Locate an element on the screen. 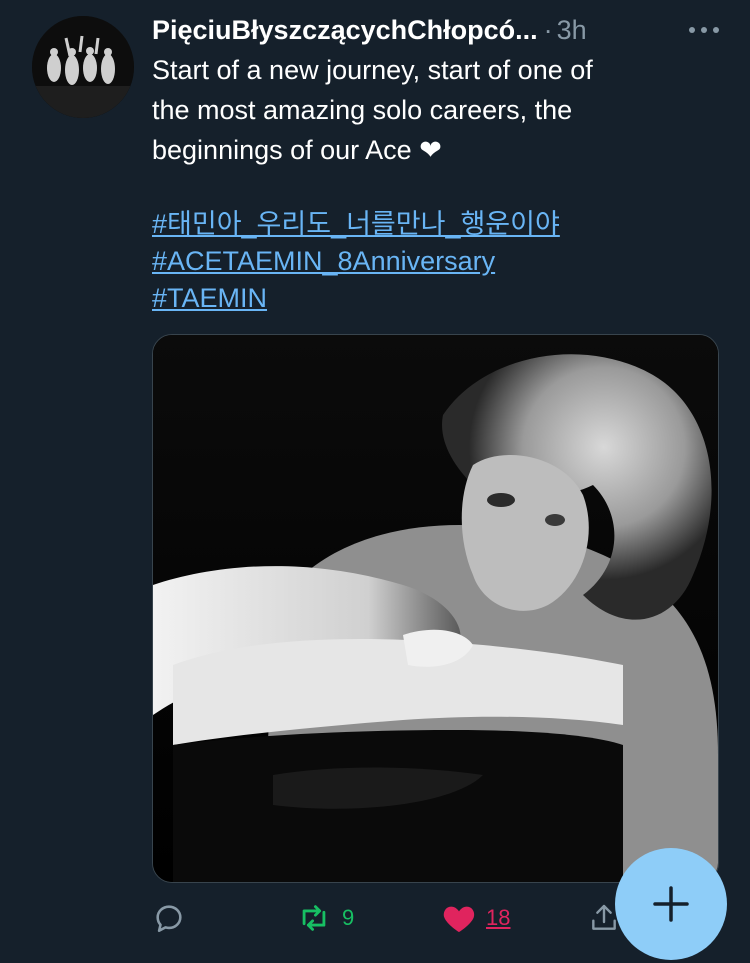  plus-icon is located at coordinates (671, 904).